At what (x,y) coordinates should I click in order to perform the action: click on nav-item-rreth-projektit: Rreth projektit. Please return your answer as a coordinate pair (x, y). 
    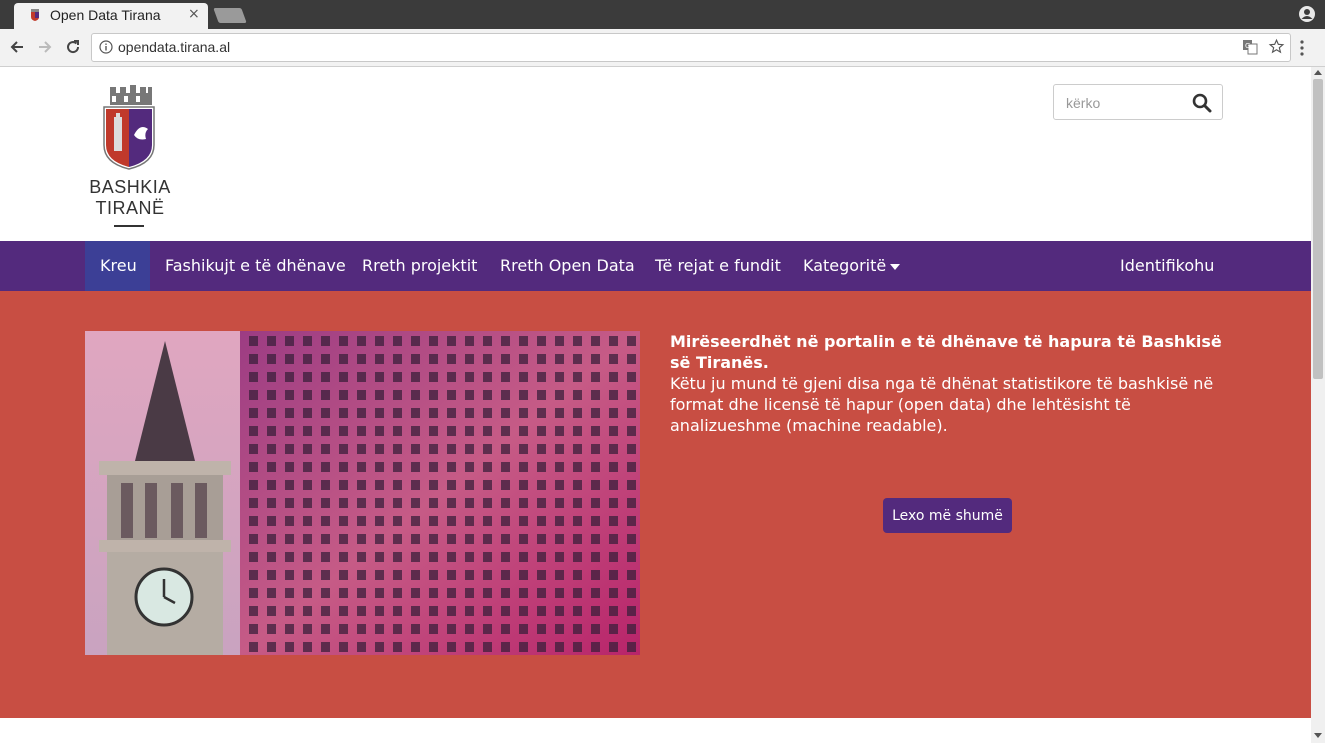
    Looking at the image, I should click on (419, 266).